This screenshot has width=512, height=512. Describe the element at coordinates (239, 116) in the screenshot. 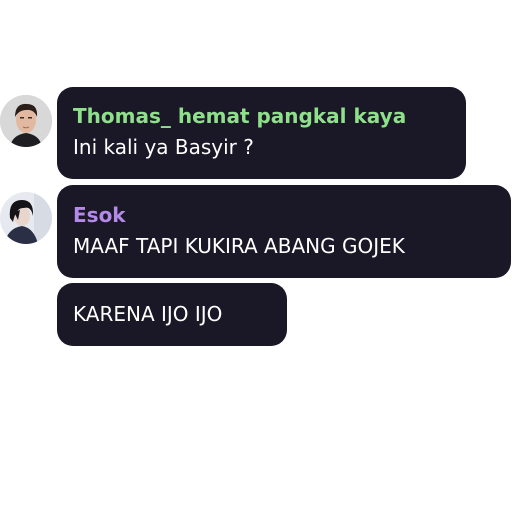

I see `sender-name: Thomas_ hemat pangkal kaya` at that location.